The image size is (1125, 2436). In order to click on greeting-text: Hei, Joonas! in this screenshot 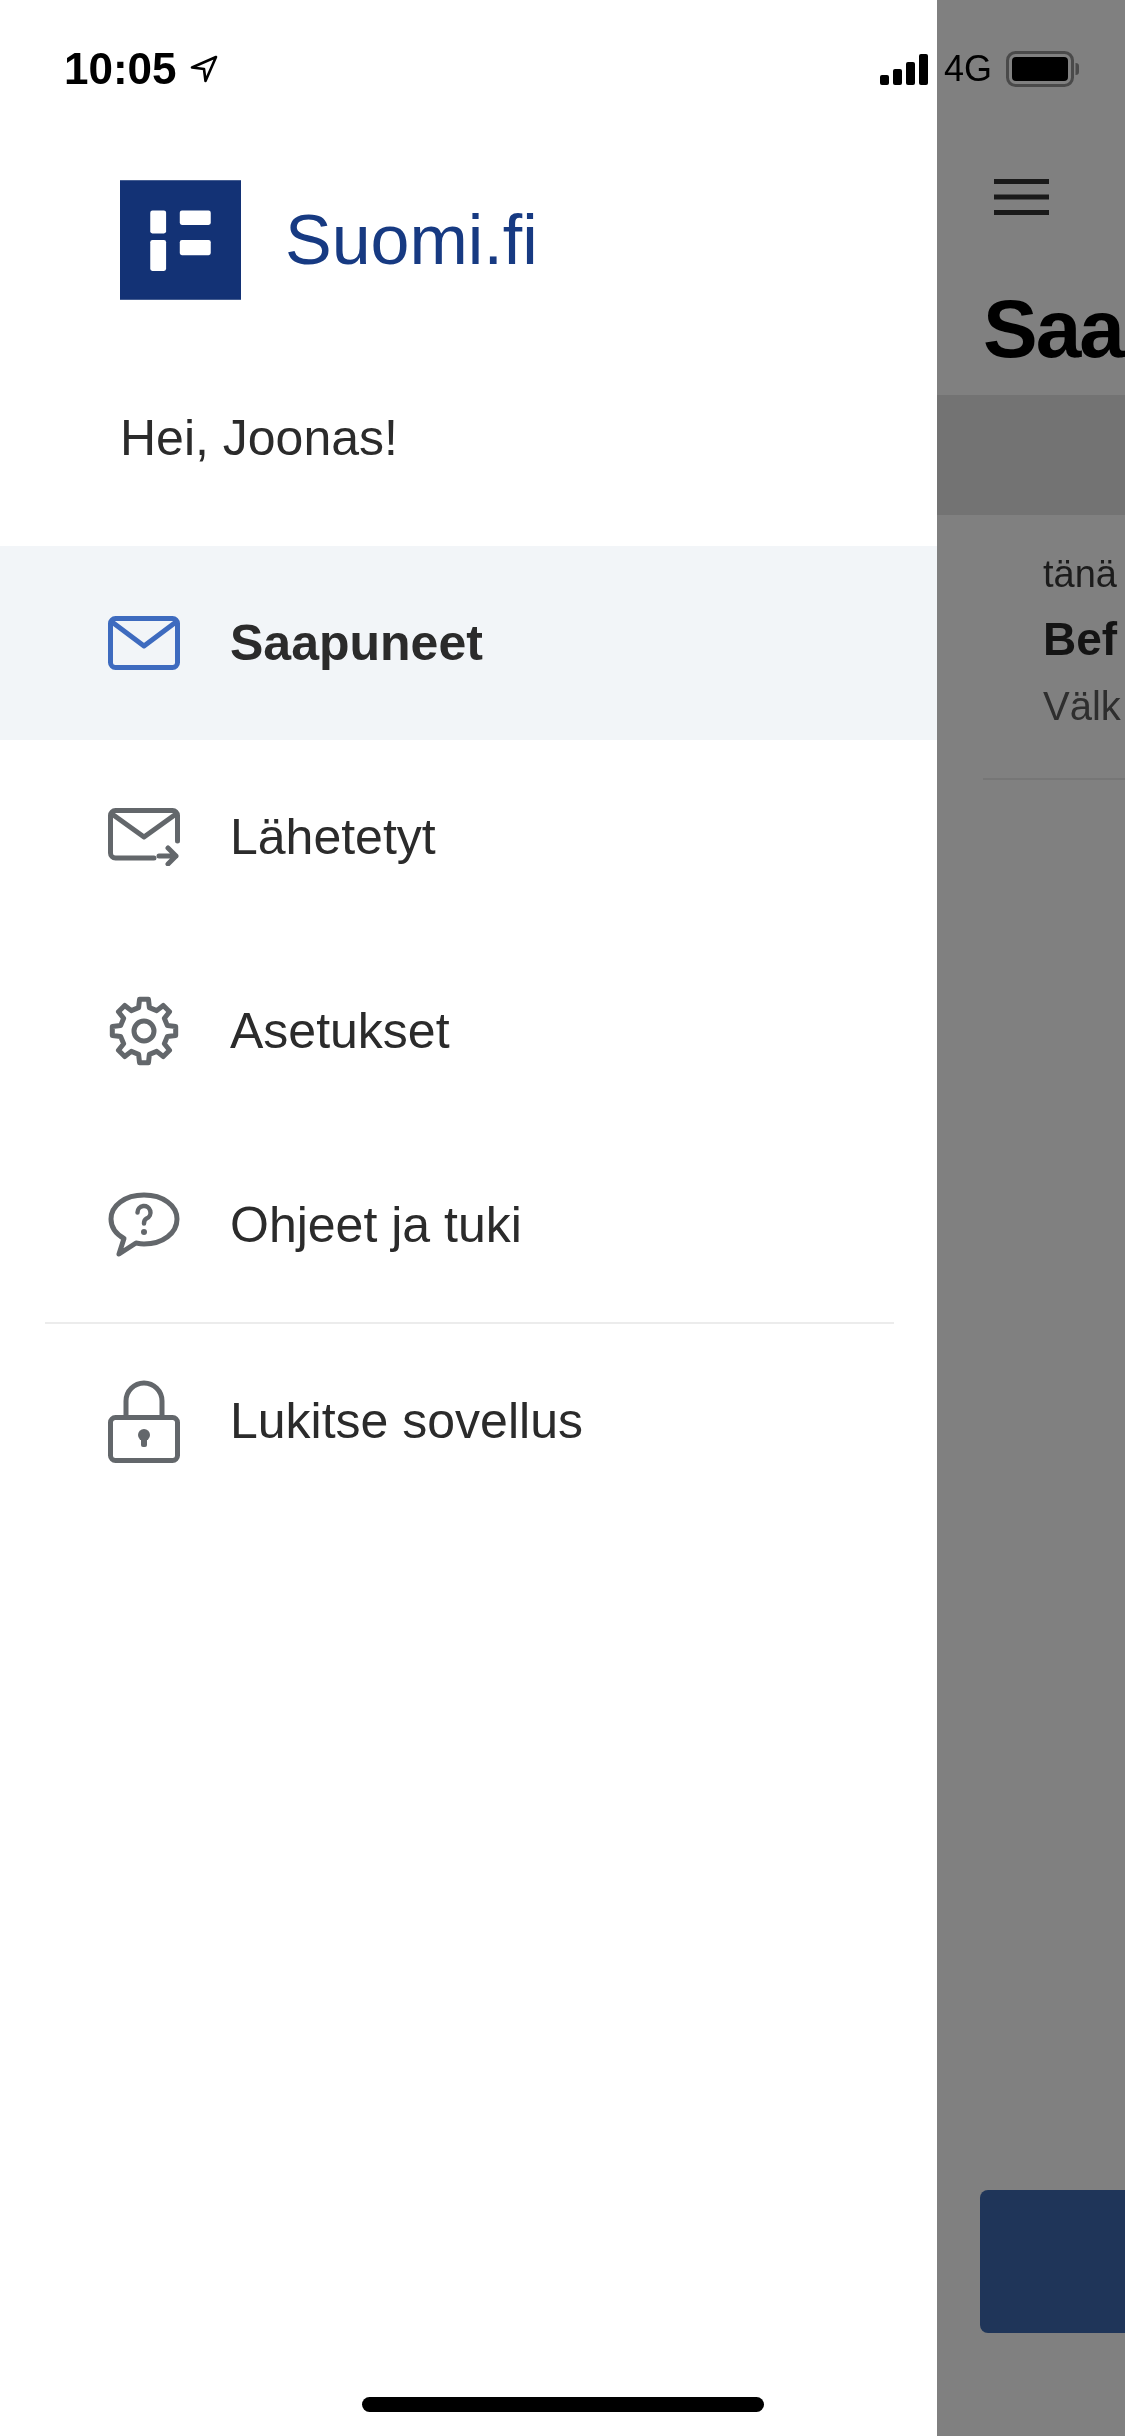, I will do `click(259, 438)`.